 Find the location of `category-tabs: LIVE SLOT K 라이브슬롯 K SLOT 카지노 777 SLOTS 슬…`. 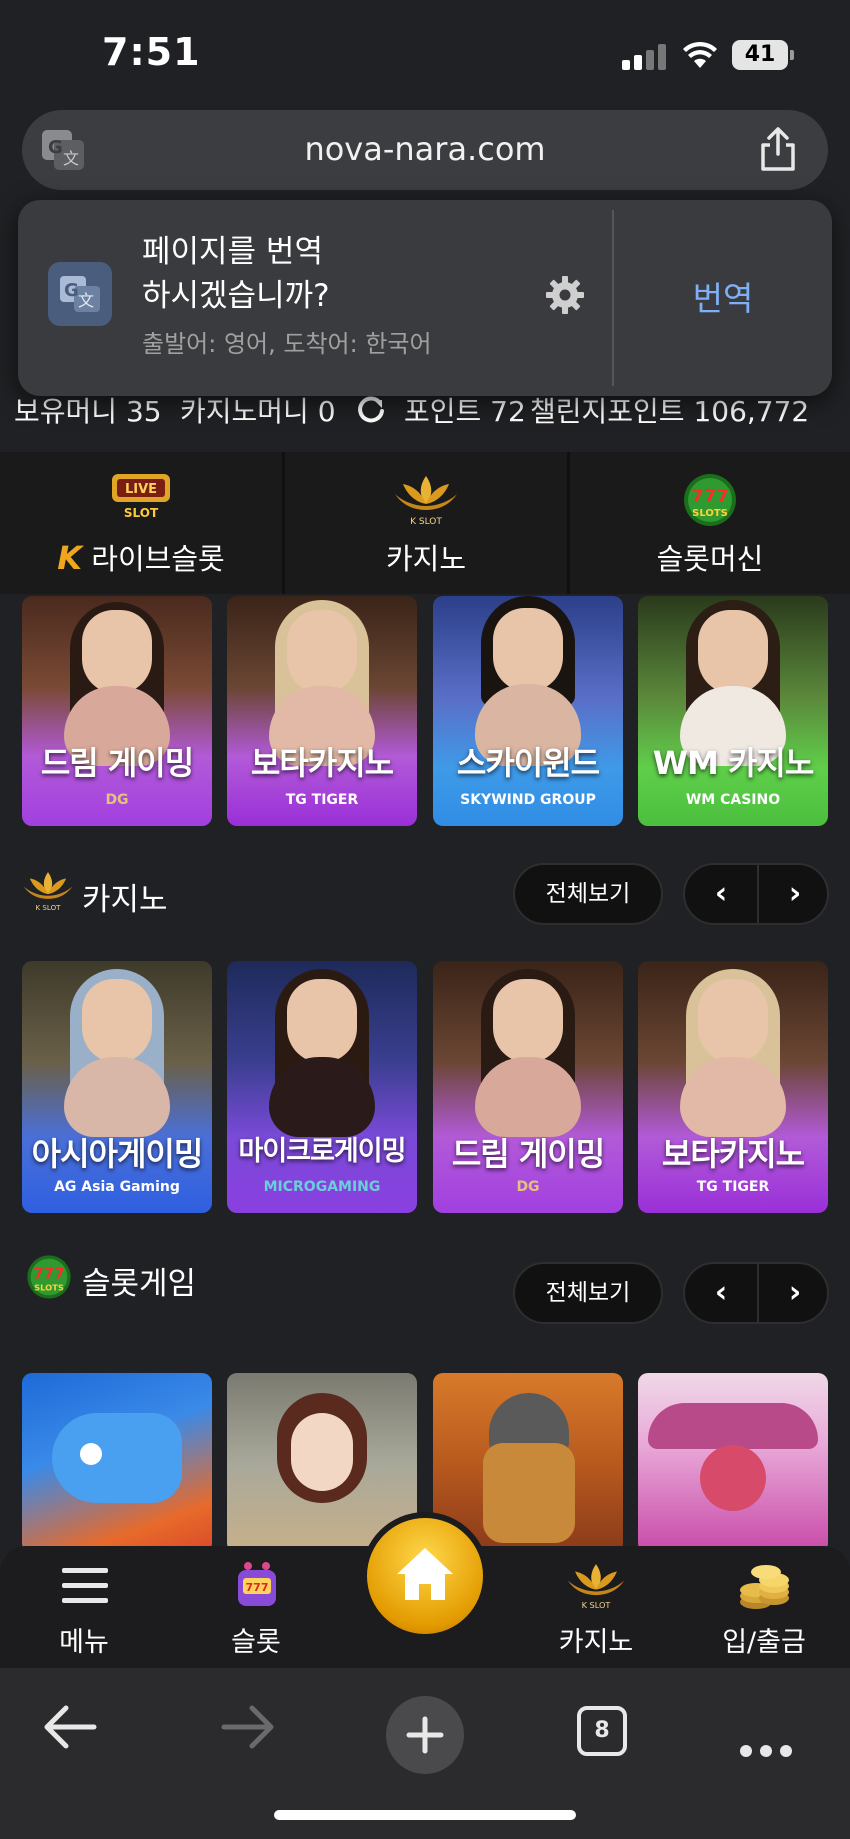

category-tabs: LIVE SLOT K 라이브슬롯 K SLOT 카지노 777 SLOTS 슬… is located at coordinates (425, 523).